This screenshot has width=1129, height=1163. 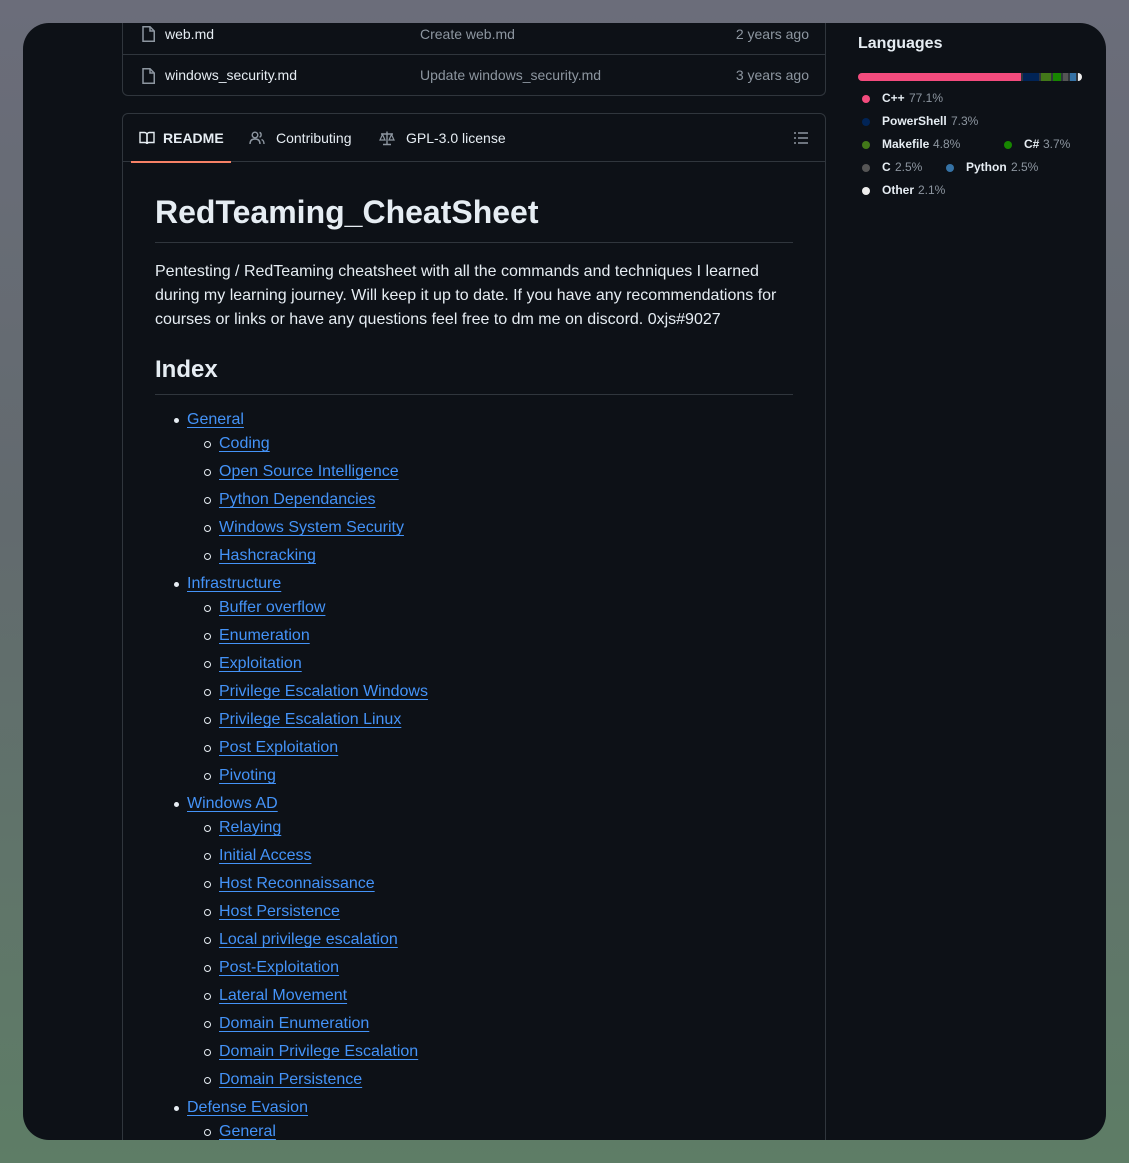 I want to click on index-link: Hashcracking, so click(x=267, y=556).